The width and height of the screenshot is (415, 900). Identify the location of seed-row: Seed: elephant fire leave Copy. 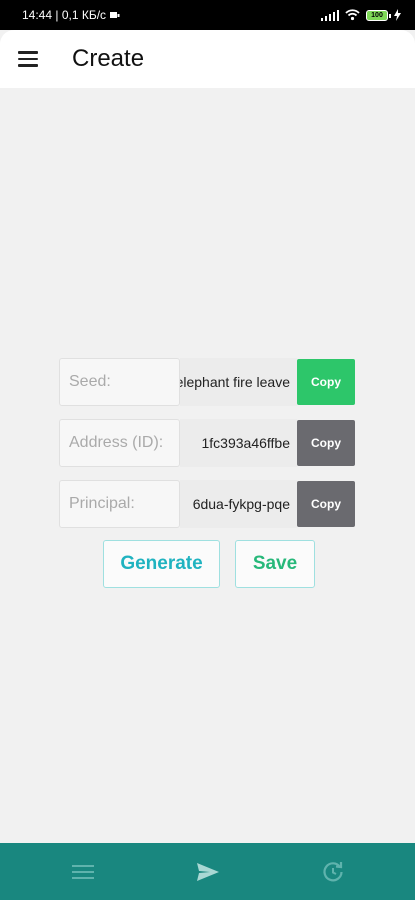
(207, 382).